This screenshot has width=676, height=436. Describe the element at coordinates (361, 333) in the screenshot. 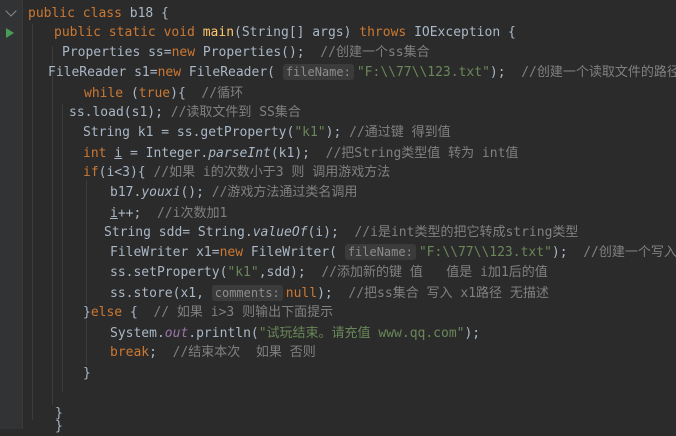

I see `code-token: "试玩结束。请充值 www.qq.com"` at that location.